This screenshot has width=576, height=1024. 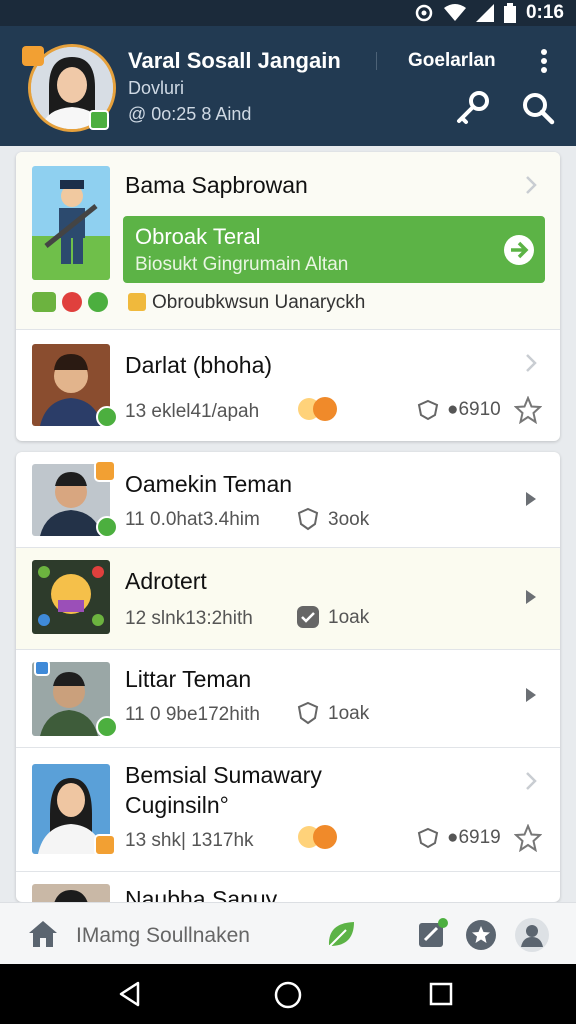 What do you see at coordinates (519, 250) in the screenshot?
I see `arrow-right-circle-icon` at bounding box center [519, 250].